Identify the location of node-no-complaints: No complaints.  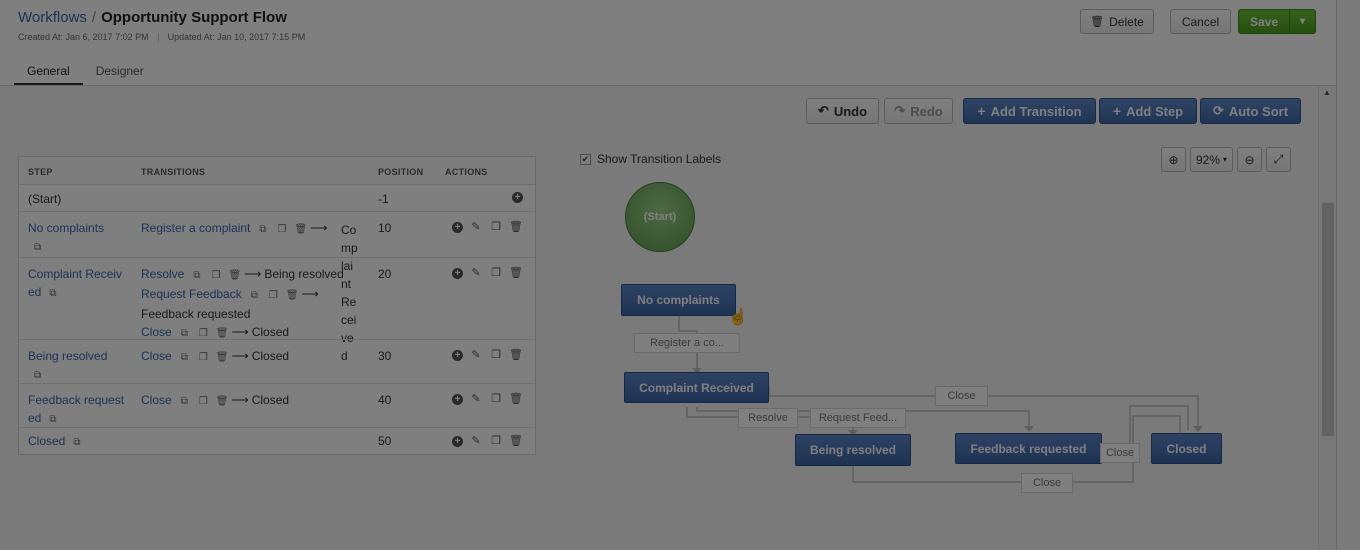
(678, 300).